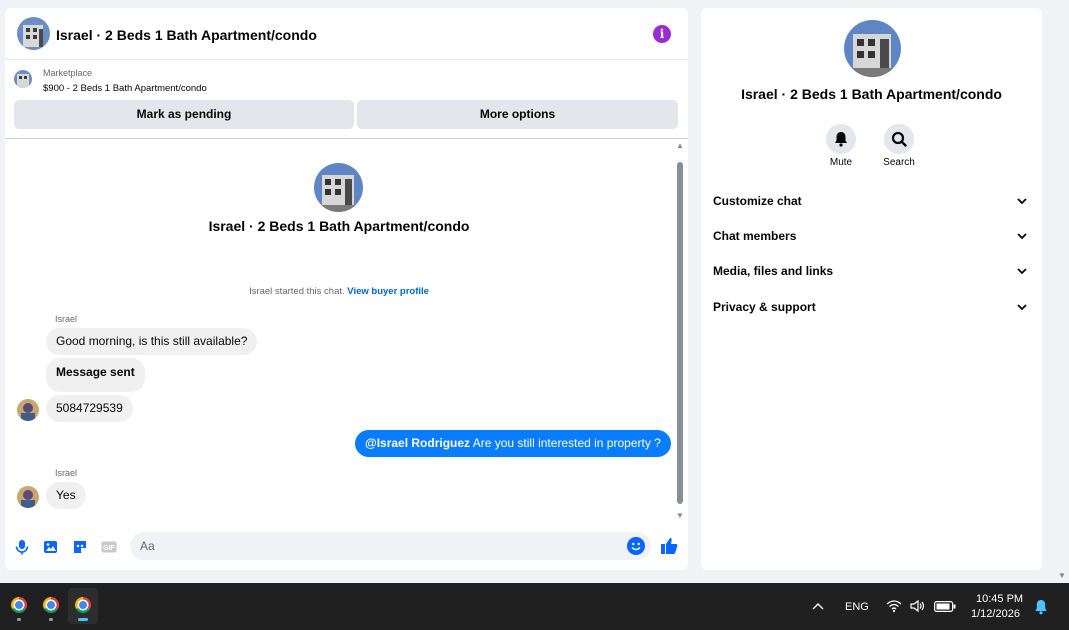 This screenshot has width=1069, height=630. I want to click on section-label: Media, files and links, so click(773, 271).